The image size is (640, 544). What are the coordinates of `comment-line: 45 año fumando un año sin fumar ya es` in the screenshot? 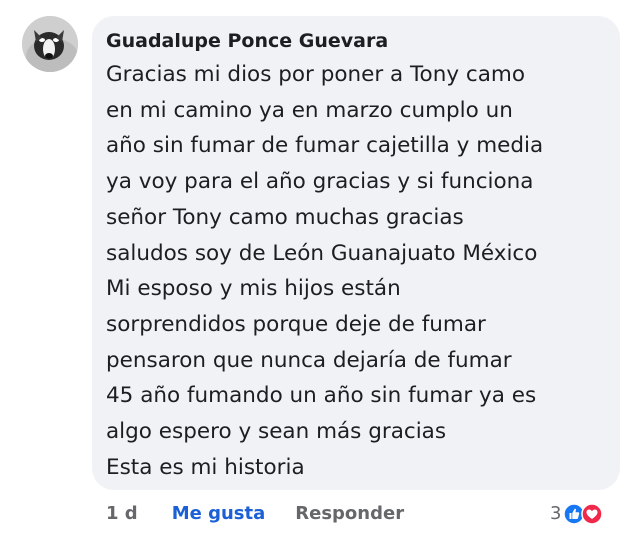 It's located at (321, 396).